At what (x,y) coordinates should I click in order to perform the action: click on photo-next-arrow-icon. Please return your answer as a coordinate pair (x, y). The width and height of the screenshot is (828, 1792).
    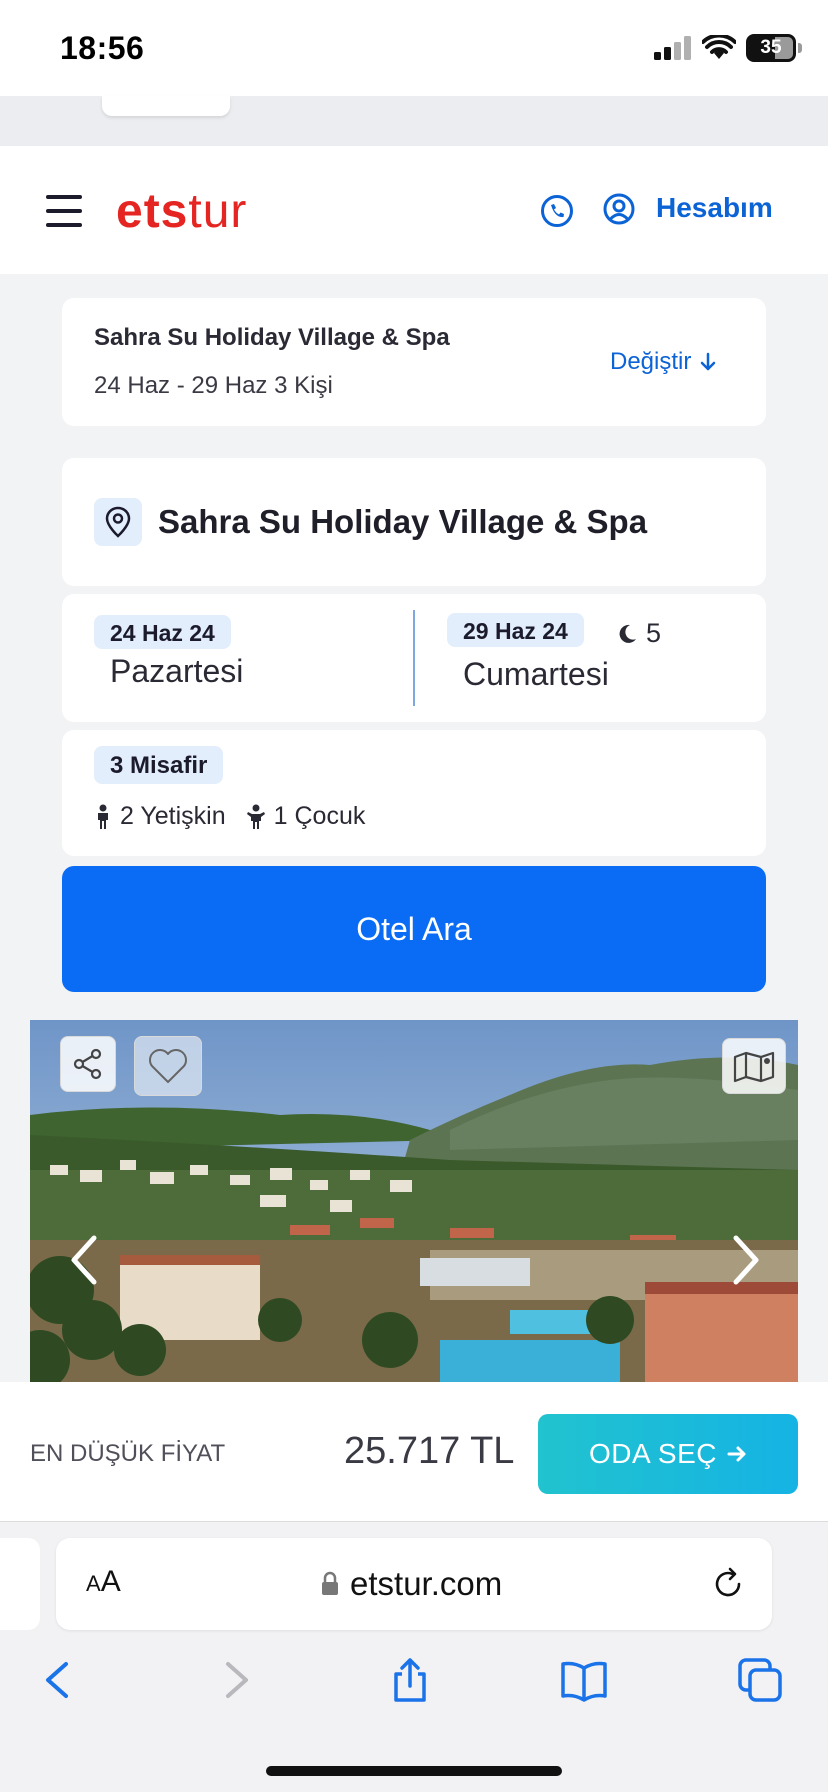
    Looking at the image, I should click on (746, 1260).